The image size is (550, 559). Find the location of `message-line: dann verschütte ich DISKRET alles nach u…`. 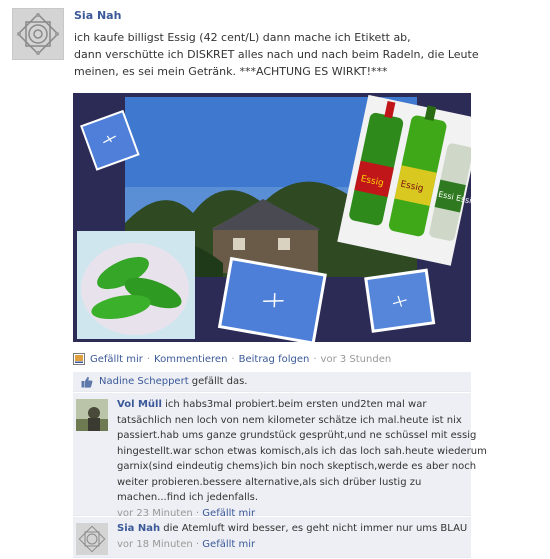

message-line: dann verschütte ich DISKRET alles nach u… is located at coordinates (276, 54).